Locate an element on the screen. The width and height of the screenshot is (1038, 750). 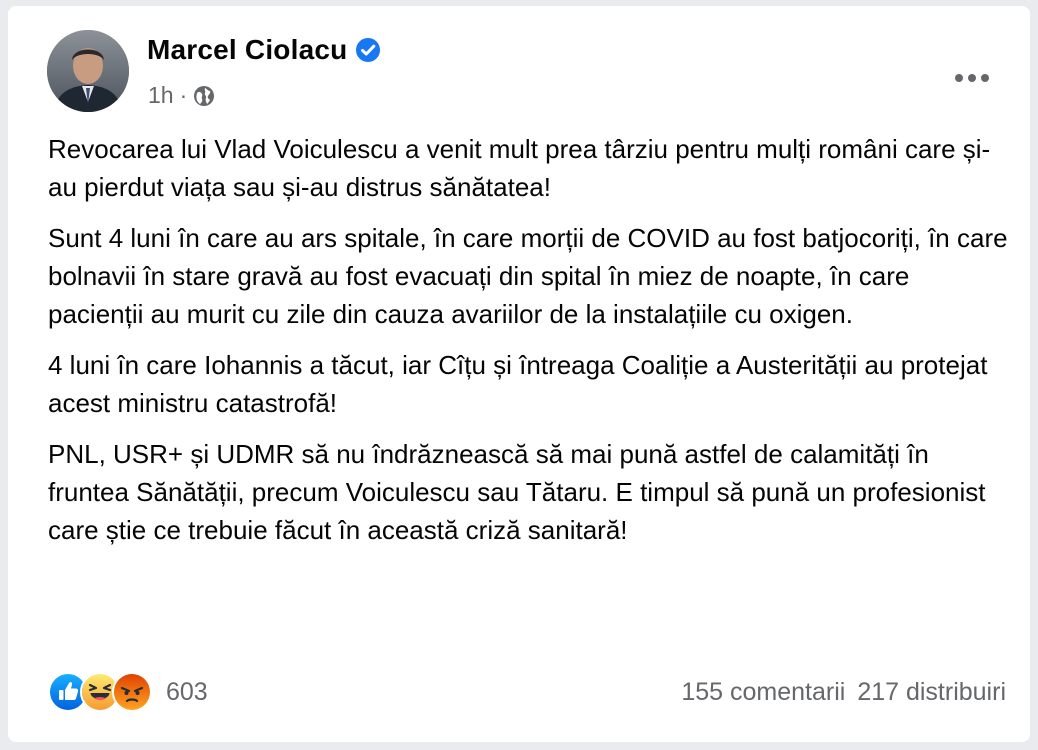
globe-icon is located at coordinates (204, 96).